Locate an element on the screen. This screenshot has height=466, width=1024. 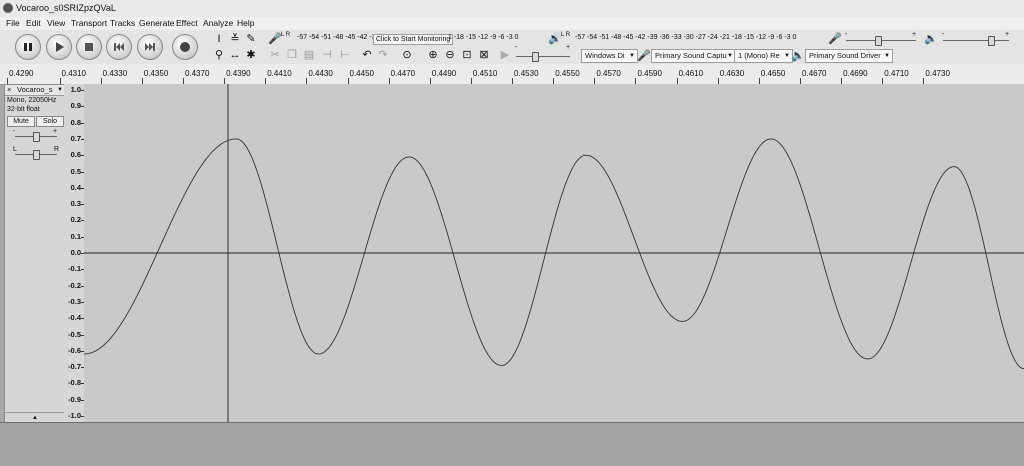
amplitude-label: -0.7 is located at coordinates (74, 367).